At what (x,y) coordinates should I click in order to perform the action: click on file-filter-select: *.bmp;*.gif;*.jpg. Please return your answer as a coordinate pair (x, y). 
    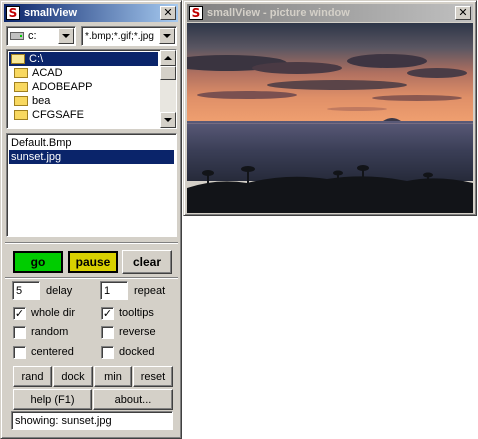
    Looking at the image, I should click on (129, 36).